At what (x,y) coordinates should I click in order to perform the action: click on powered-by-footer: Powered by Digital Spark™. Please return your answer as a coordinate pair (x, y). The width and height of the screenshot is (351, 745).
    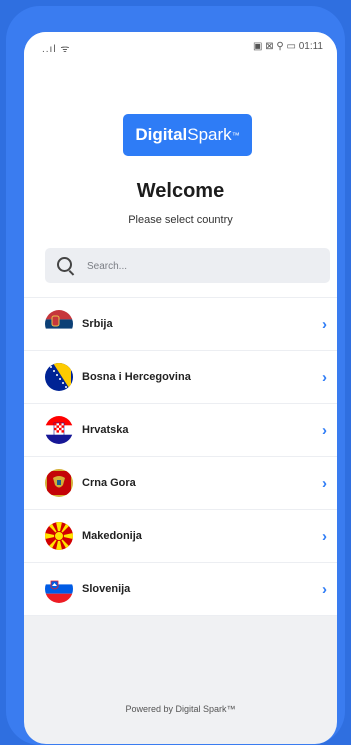
    Looking at the image, I should click on (180, 709).